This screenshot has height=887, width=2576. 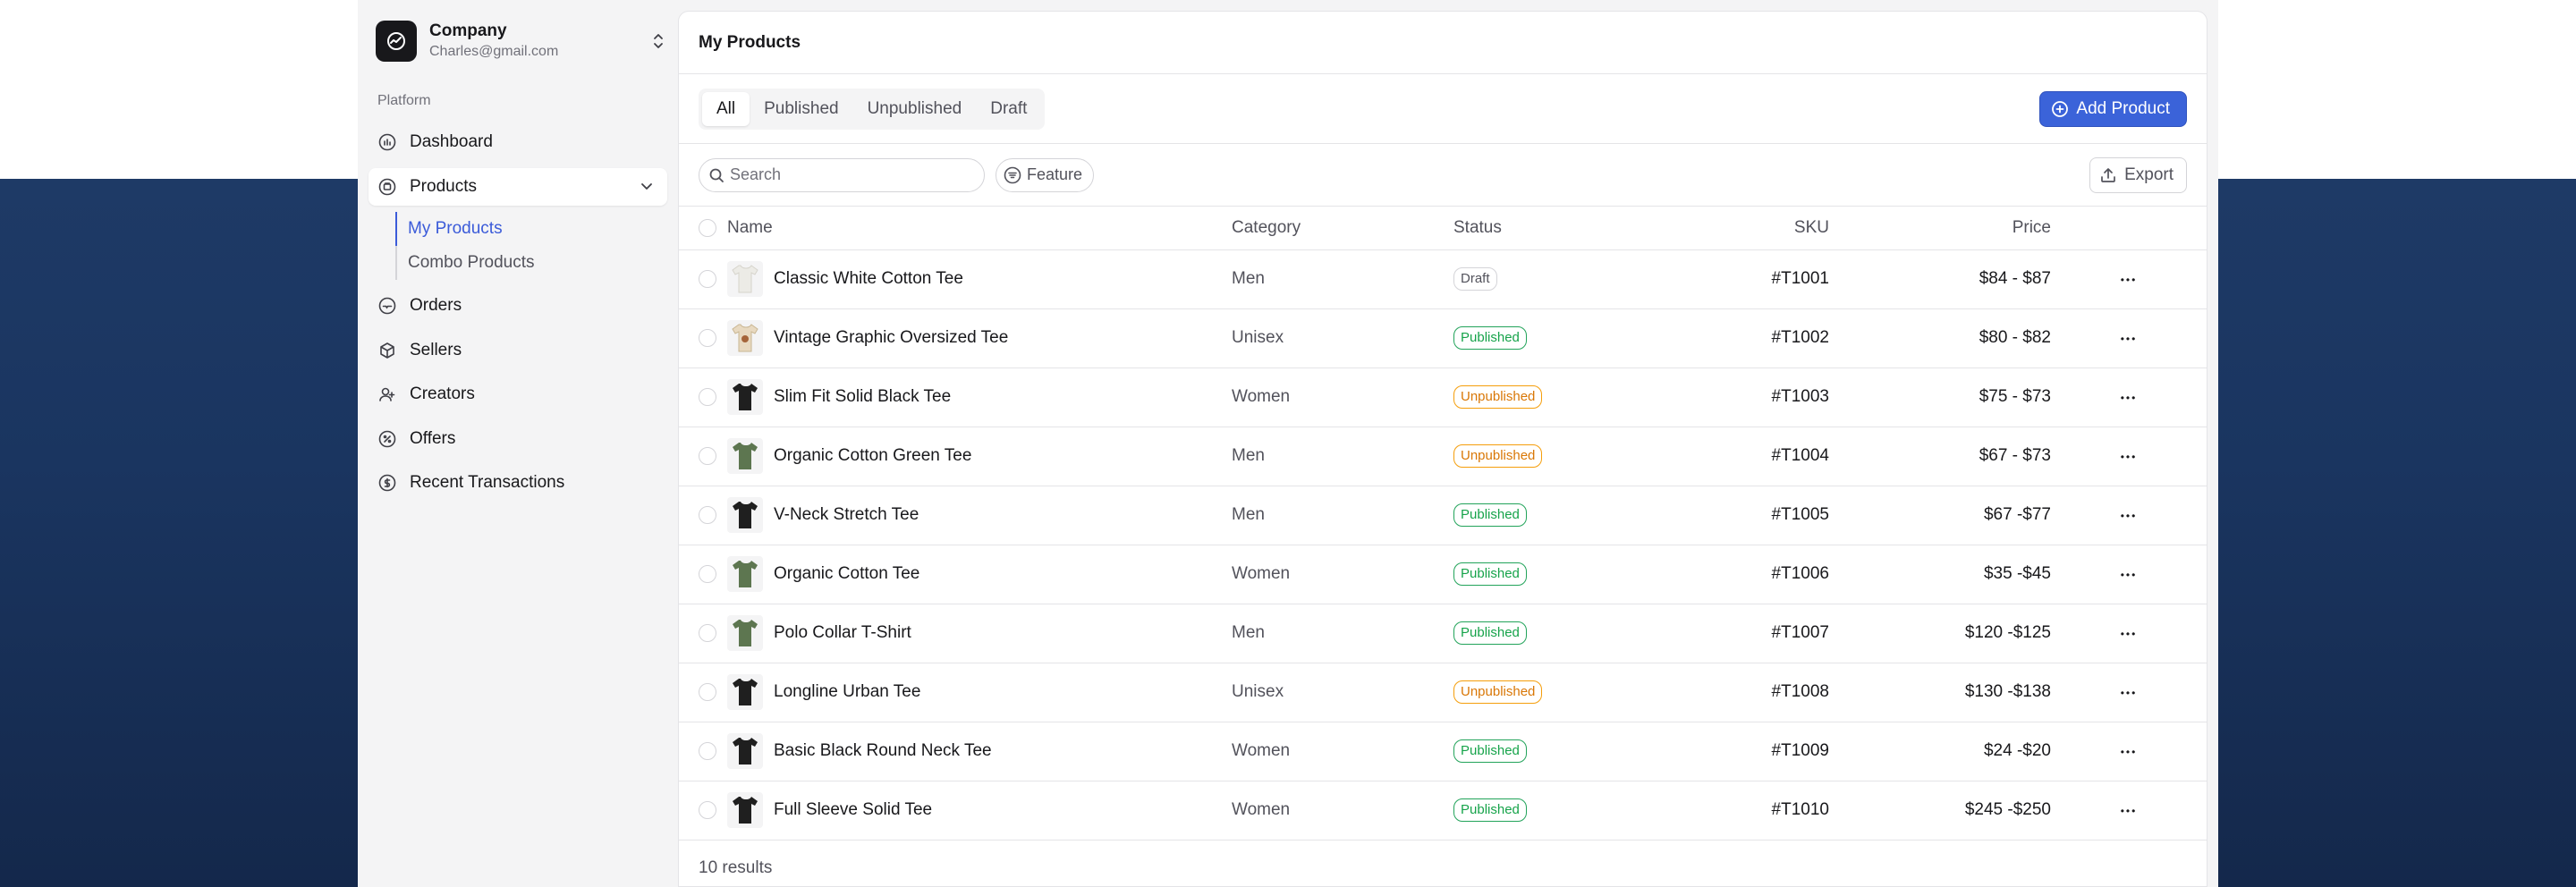 I want to click on transactions-icon, so click(x=387, y=483).